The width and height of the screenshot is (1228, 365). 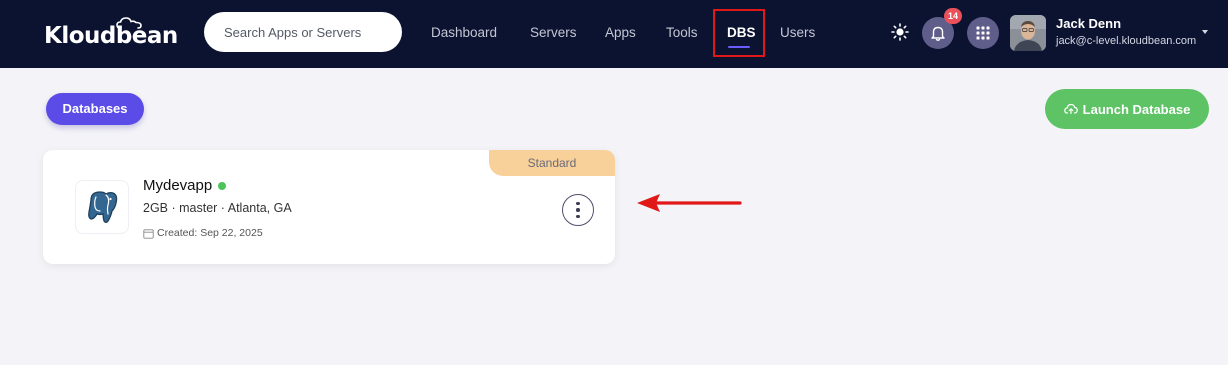 I want to click on database-engine-logo, so click(x=102, y=207).